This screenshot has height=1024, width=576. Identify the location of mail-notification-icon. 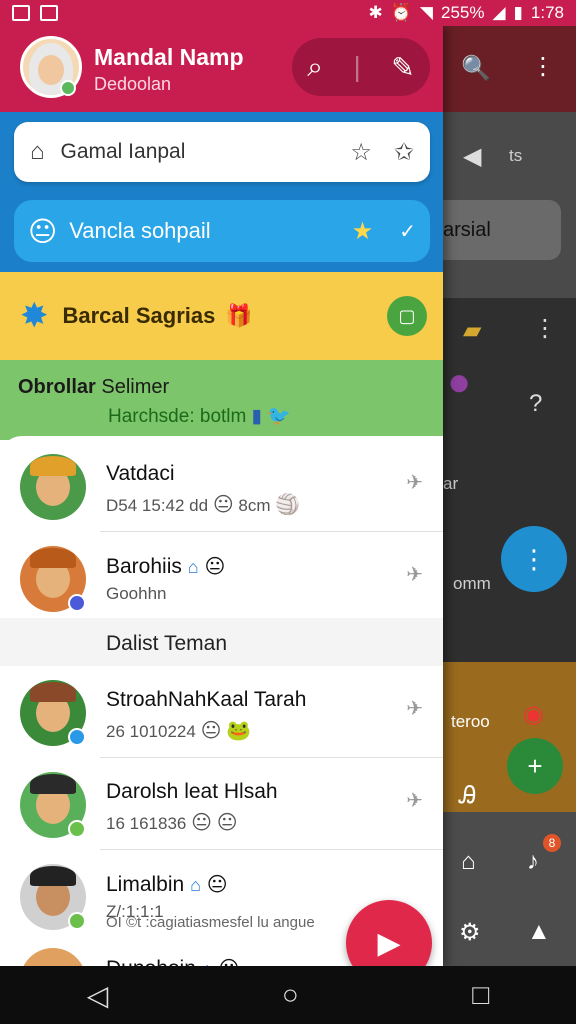
(49, 13).